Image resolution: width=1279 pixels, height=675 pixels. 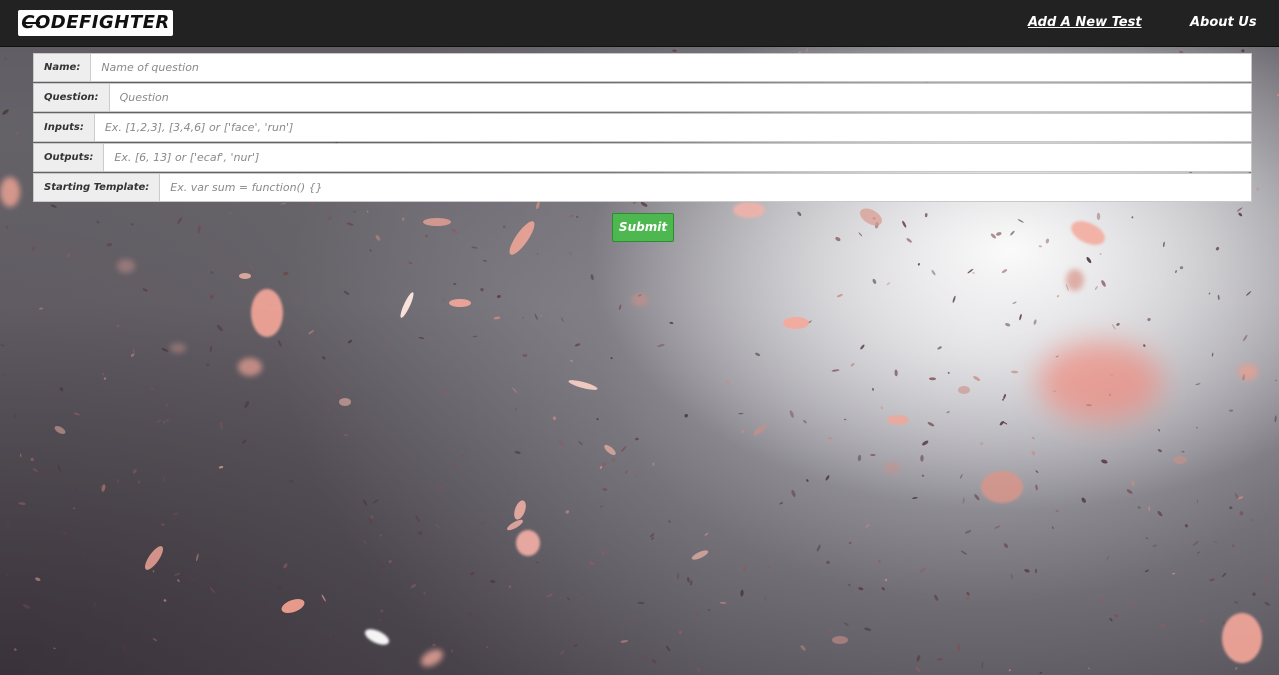 I want to click on starting-template-input, so click(x=705, y=187).